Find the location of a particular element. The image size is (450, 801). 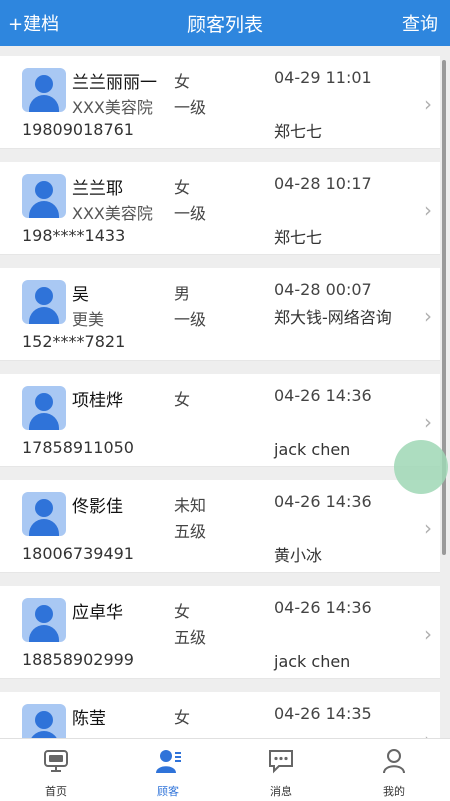

floating-action-button is located at coordinates (421, 467).